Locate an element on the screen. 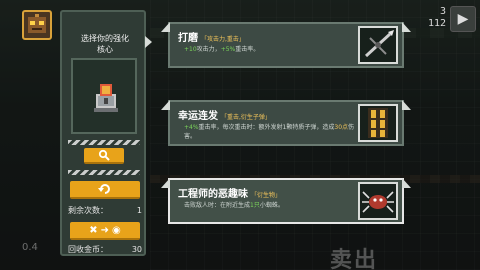 Image resolution: width=480 pixels, height=270 pixels. card-description: +4%重击率，每次重击时：额外发射1颗特质子弹，造成30点伤害。 is located at coordinates (270, 132).